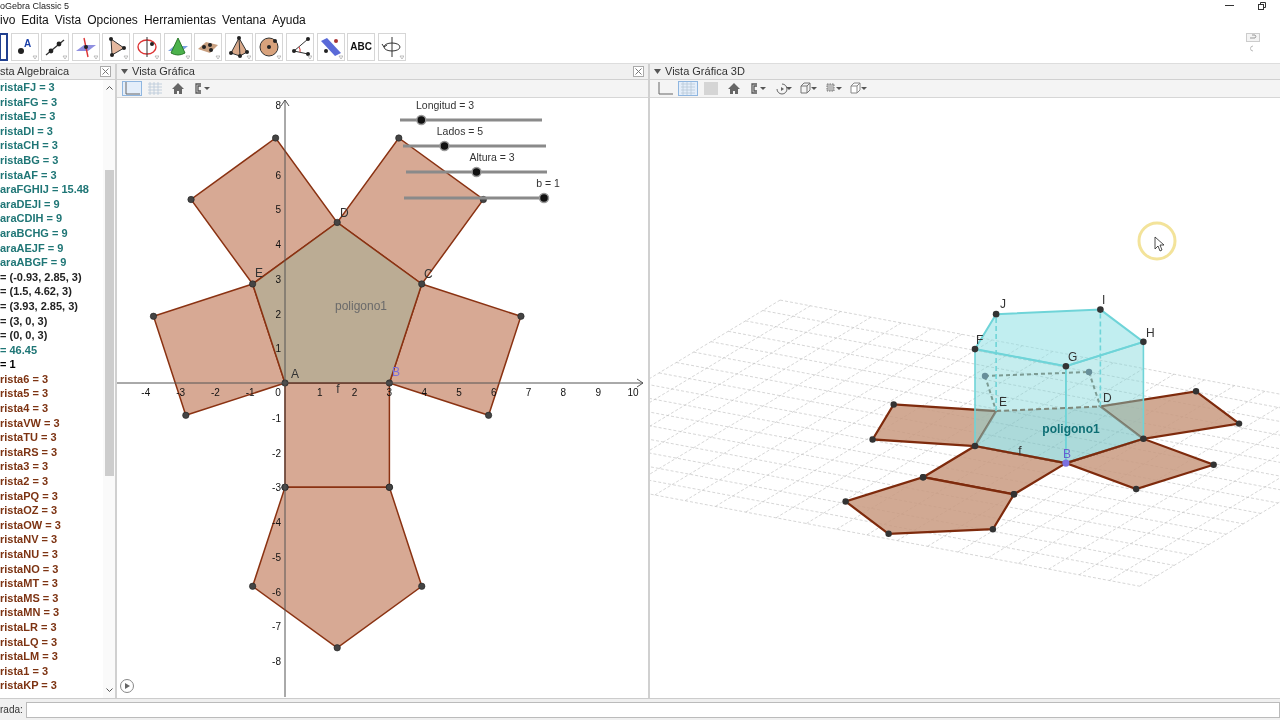 This screenshot has width=1280, height=720. I want to click on algebra-entry: = 1, so click(51, 364).